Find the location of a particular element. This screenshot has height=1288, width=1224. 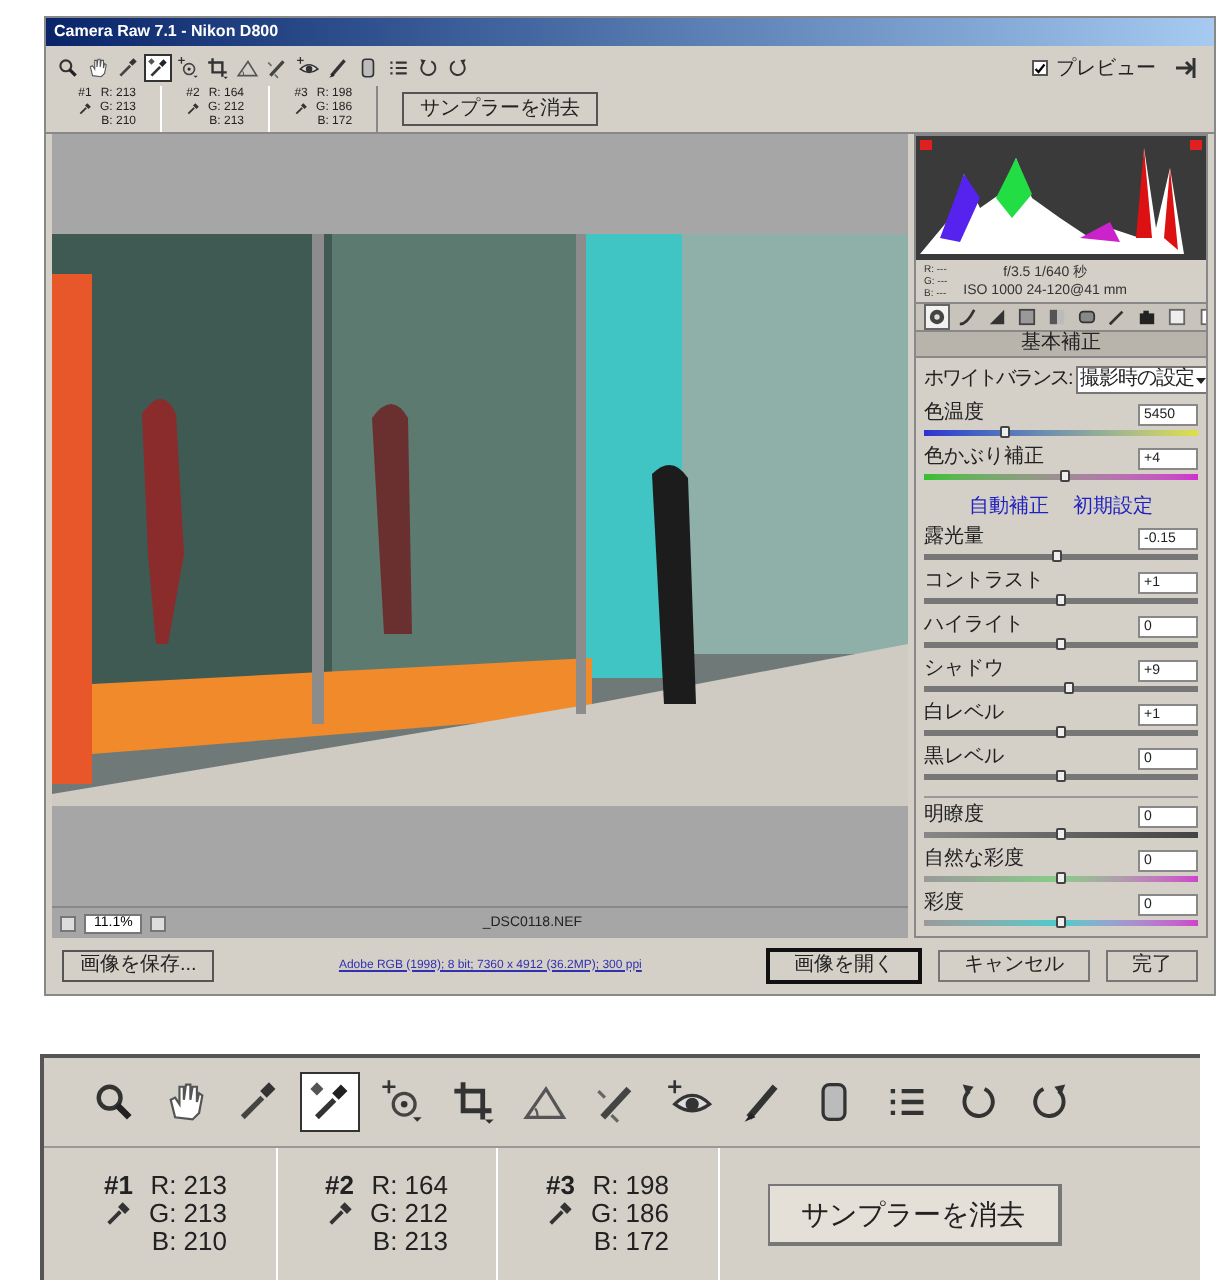

slider-label: 自然な彩度 is located at coordinates (974, 860).